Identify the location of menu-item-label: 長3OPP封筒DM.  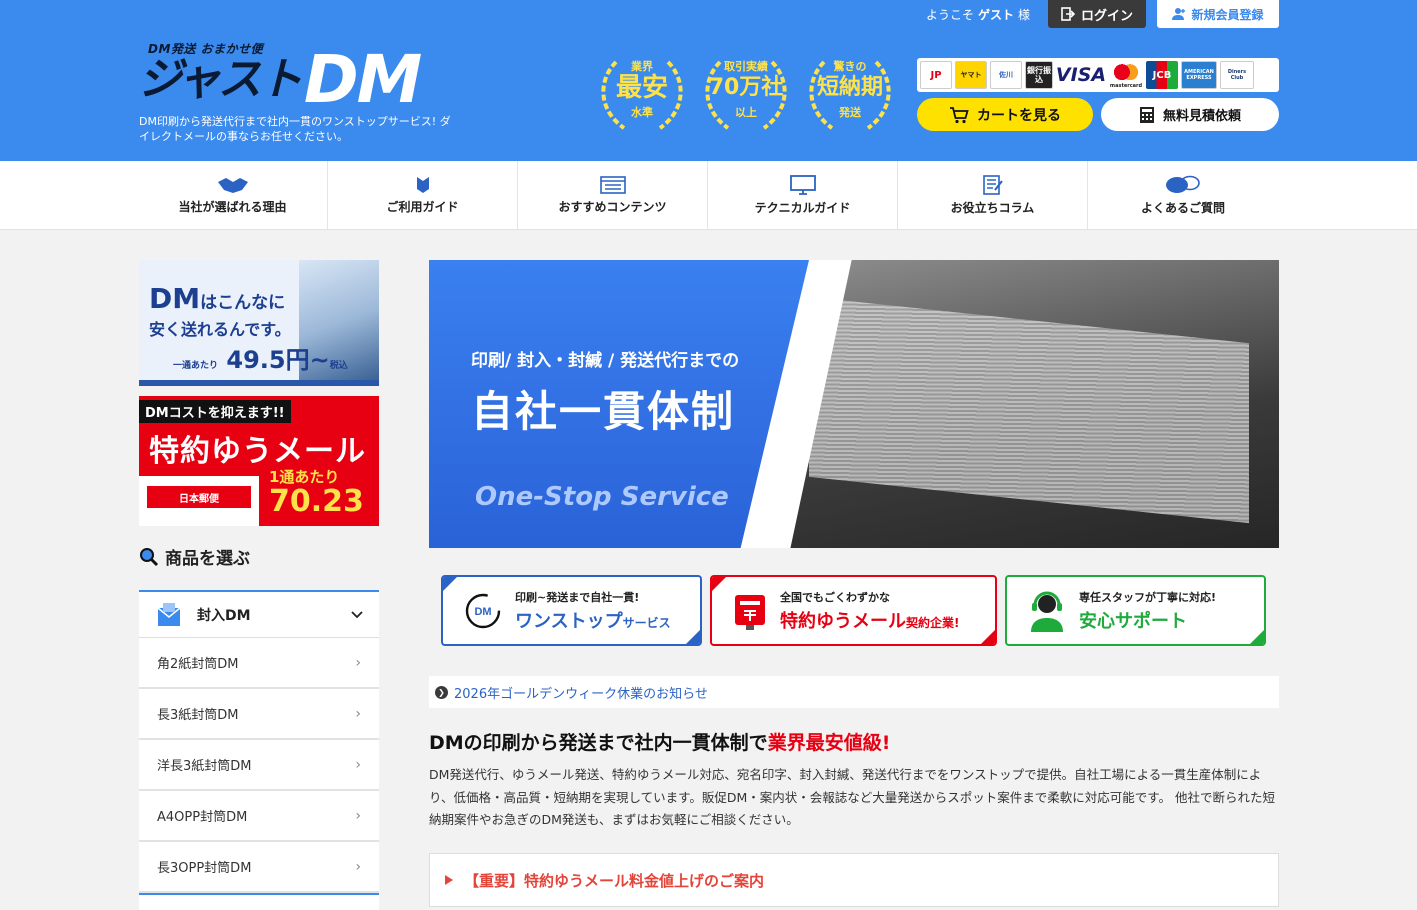
(204, 868).